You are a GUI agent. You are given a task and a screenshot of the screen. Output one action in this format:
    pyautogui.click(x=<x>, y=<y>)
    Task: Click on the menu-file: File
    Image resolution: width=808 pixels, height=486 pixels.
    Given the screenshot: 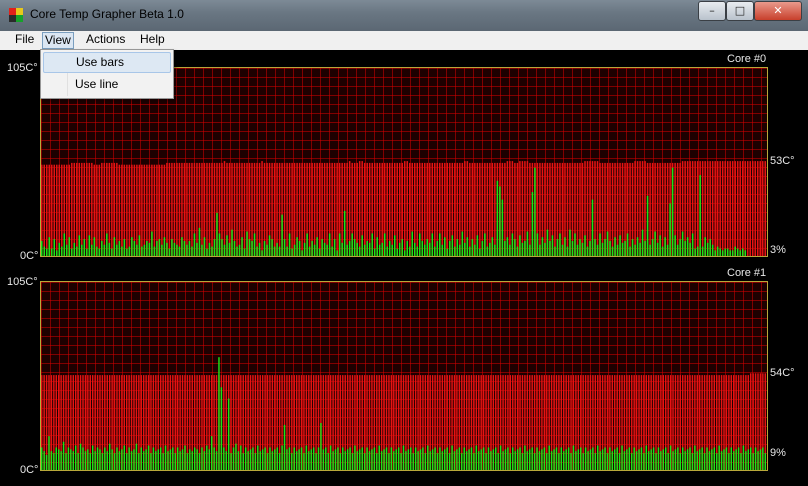 What is the action you would take?
    pyautogui.click(x=24, y=39)
    